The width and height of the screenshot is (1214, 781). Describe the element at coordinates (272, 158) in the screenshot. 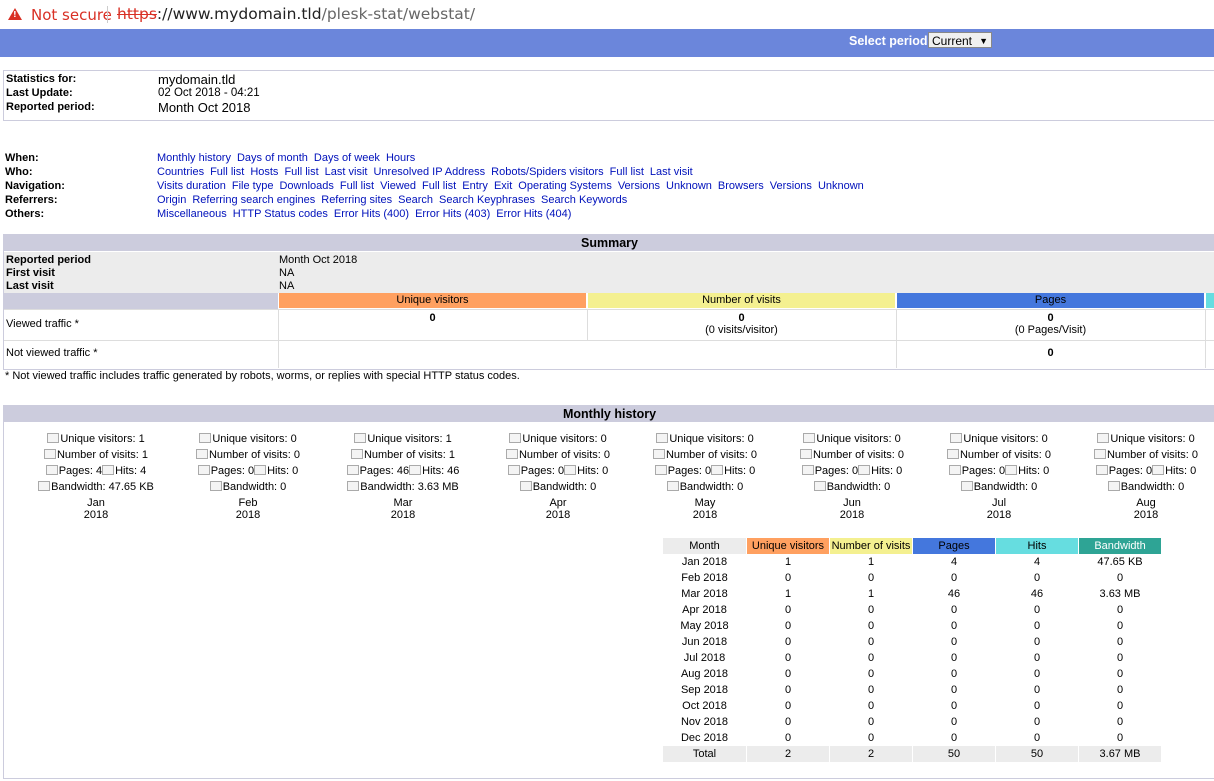

I see `link-days-of-month: Days of month` at that location.